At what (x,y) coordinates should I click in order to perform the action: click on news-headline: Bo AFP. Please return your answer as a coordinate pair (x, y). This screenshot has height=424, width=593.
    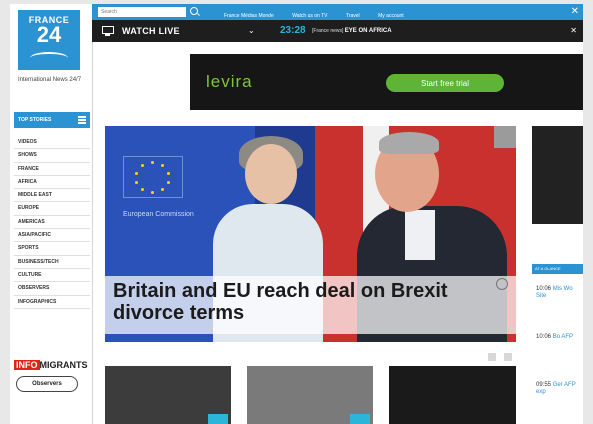
    Looking at the image, I should click on (563, 337).